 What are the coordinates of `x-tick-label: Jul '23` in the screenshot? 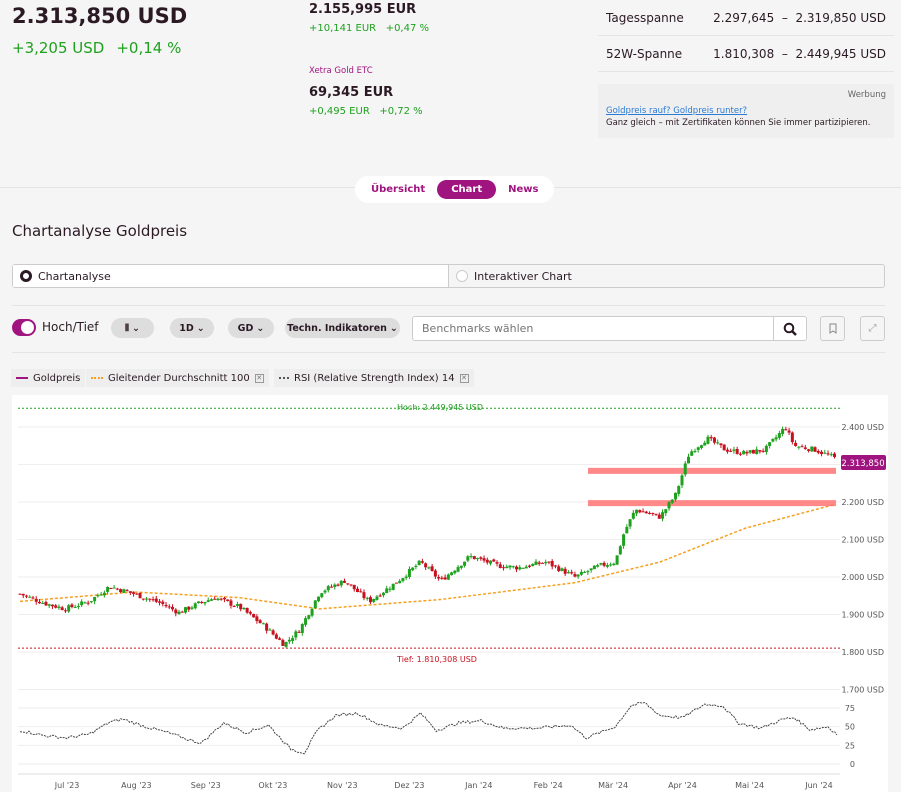 It's located at (67, 785).